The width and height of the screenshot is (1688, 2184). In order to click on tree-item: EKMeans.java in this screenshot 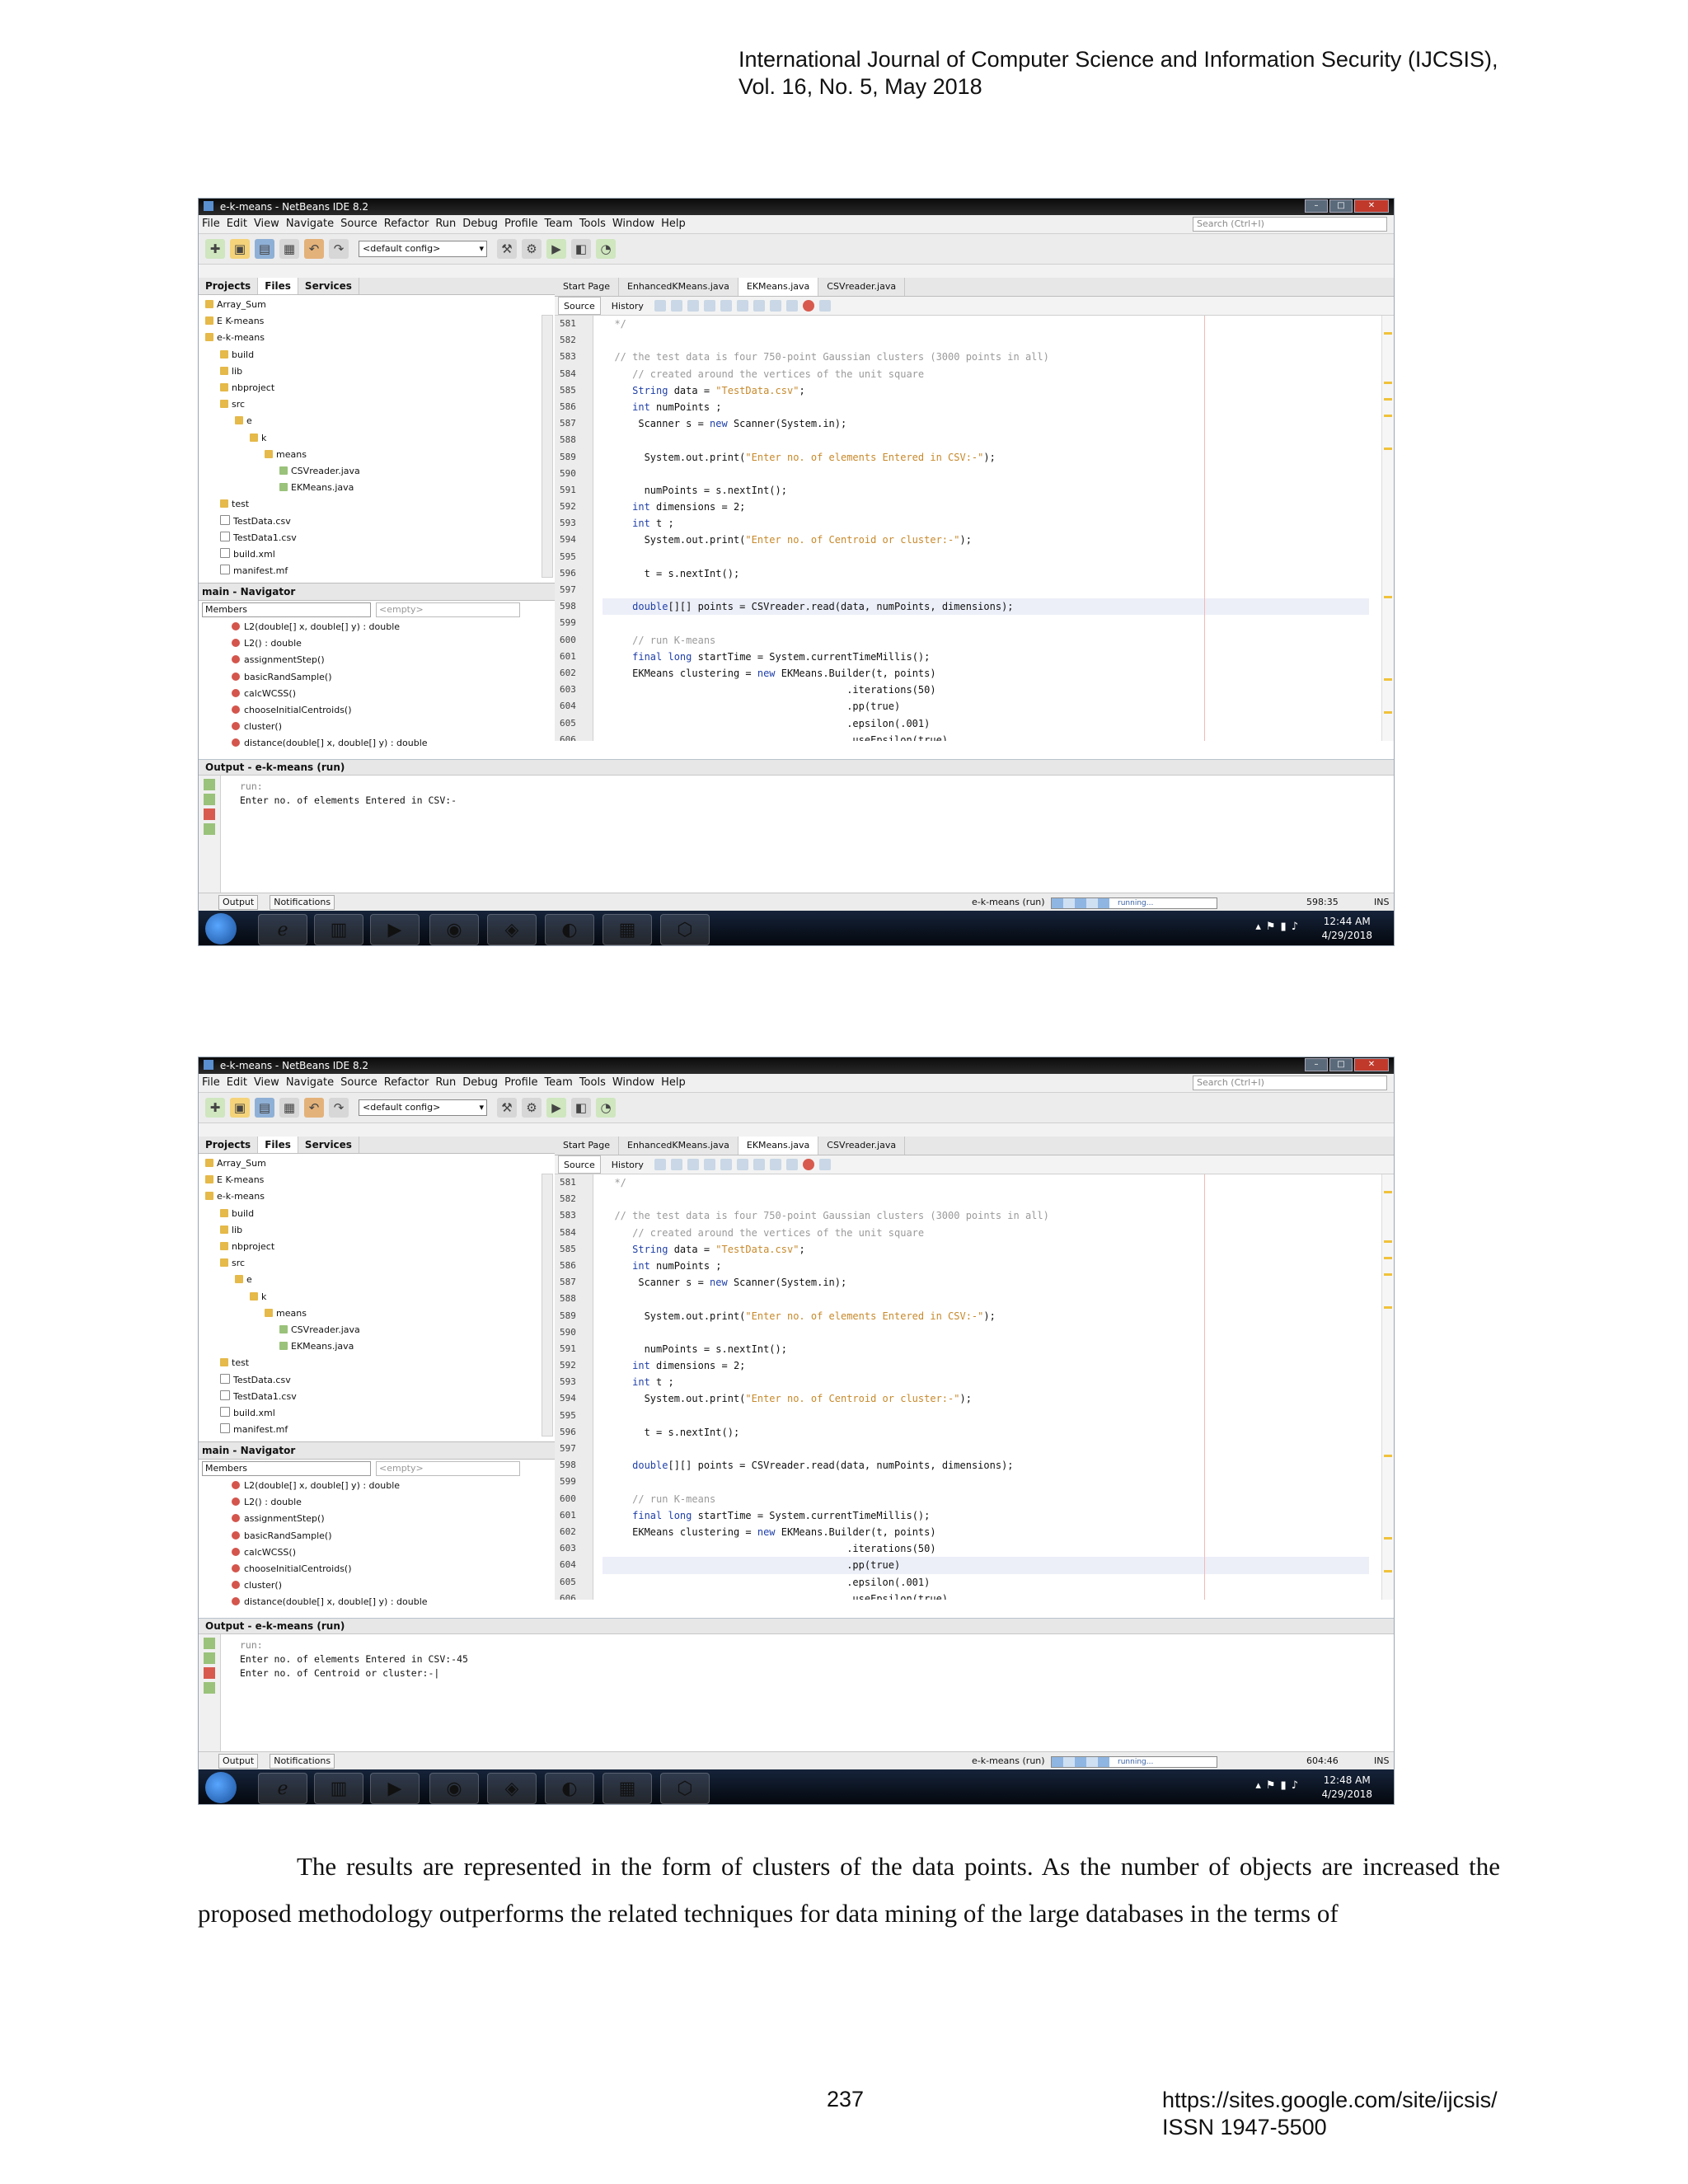, I will do `click(377, 1346)`.